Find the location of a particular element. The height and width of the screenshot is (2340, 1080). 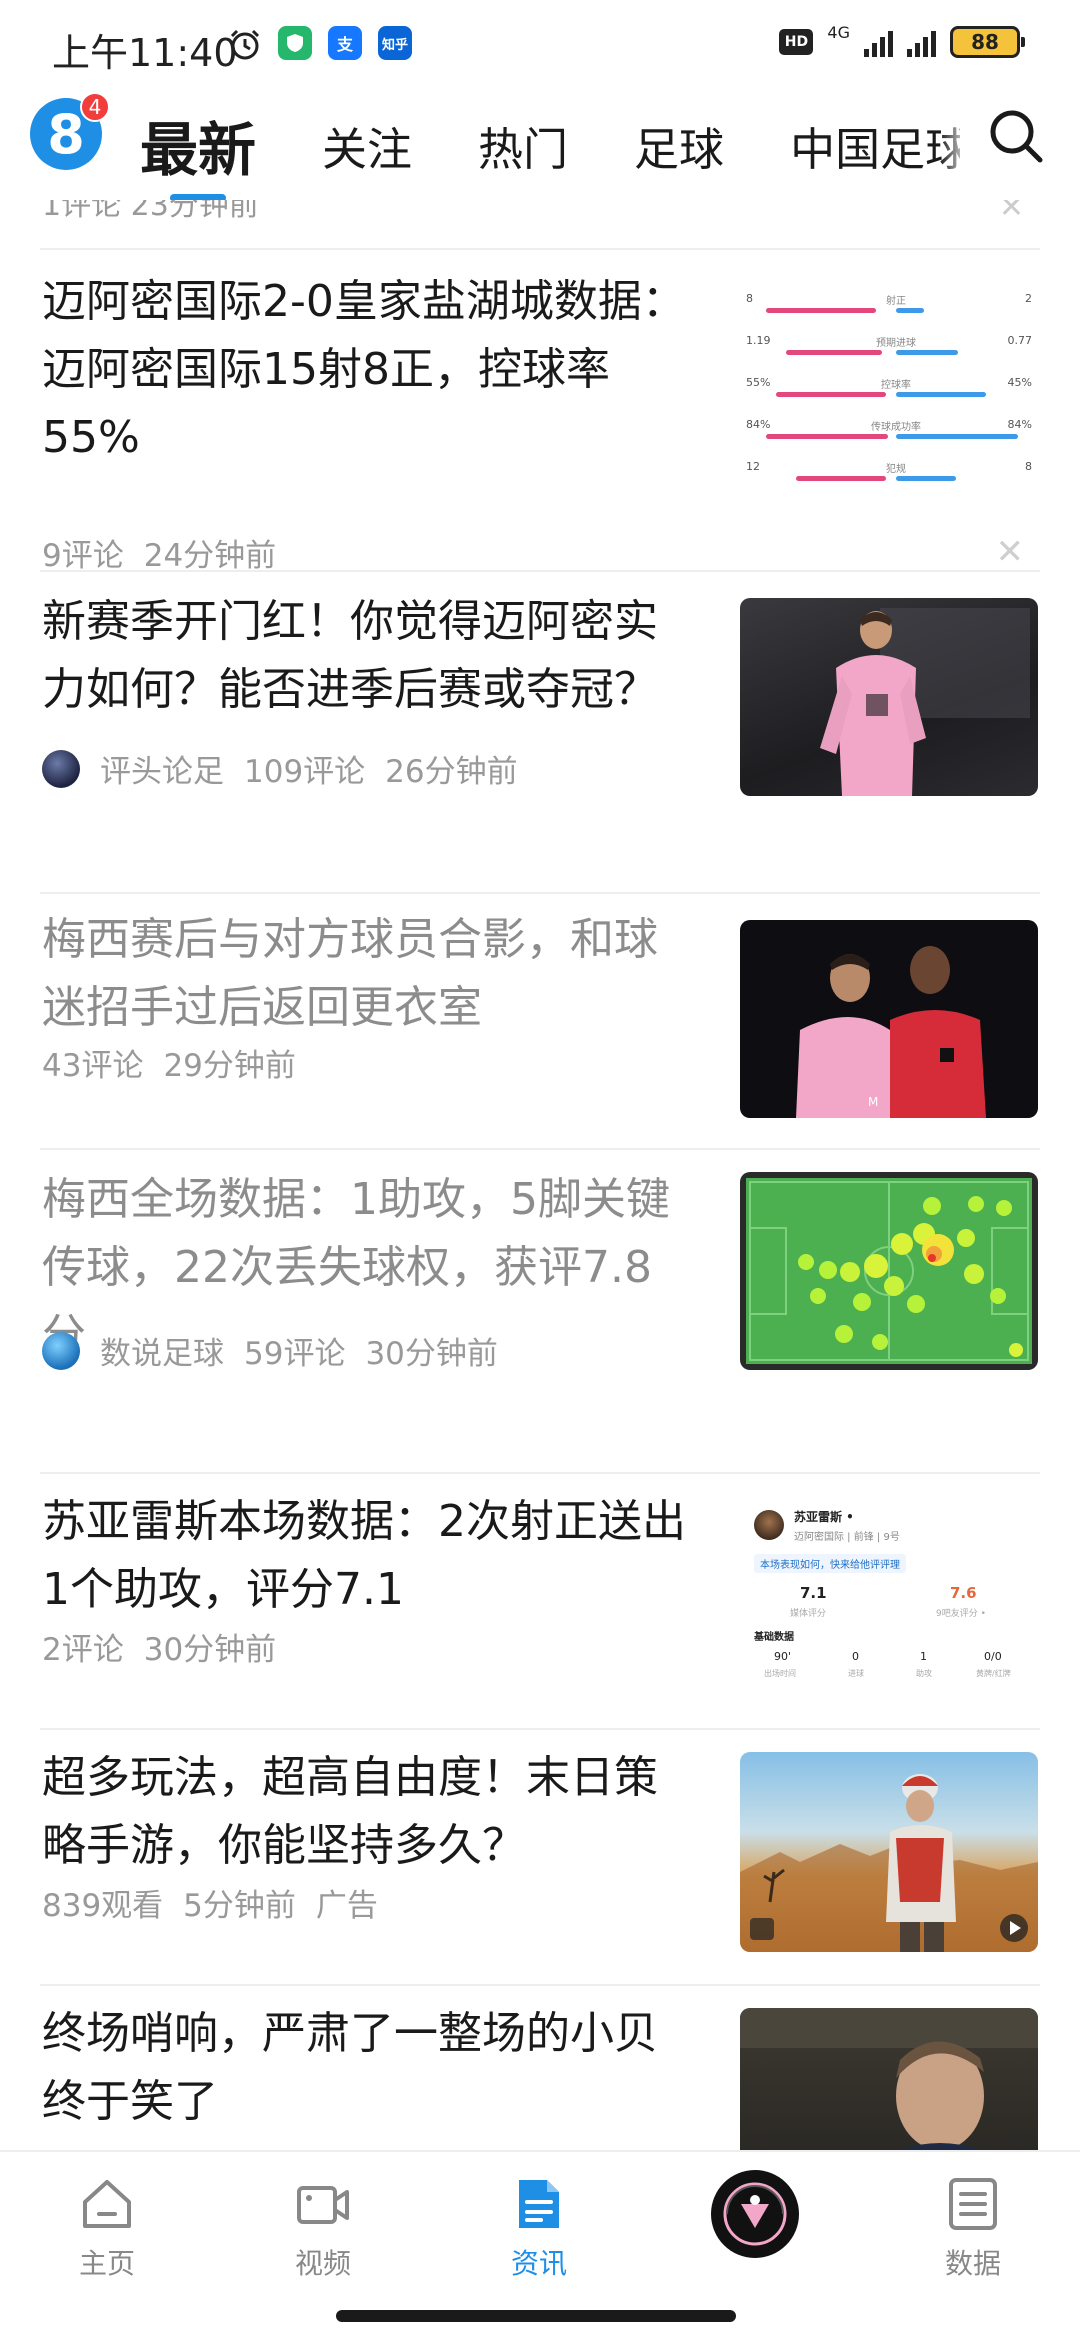

player-team: 迈阿密国际 | 前锋 | 9号 is located at coordinates (847, 1537).